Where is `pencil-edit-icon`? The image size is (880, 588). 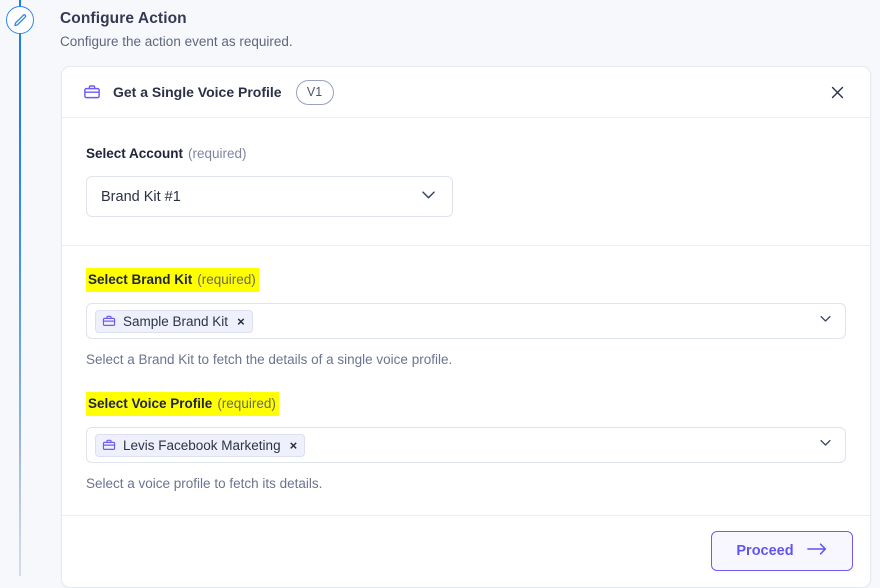
pencil-edit-icon is located at coordinates (20, 20).